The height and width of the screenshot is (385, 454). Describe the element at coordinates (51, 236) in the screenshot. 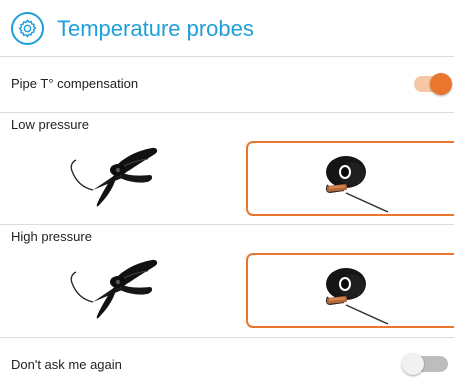

I see `high-pressure-label: High pressure` at that location.